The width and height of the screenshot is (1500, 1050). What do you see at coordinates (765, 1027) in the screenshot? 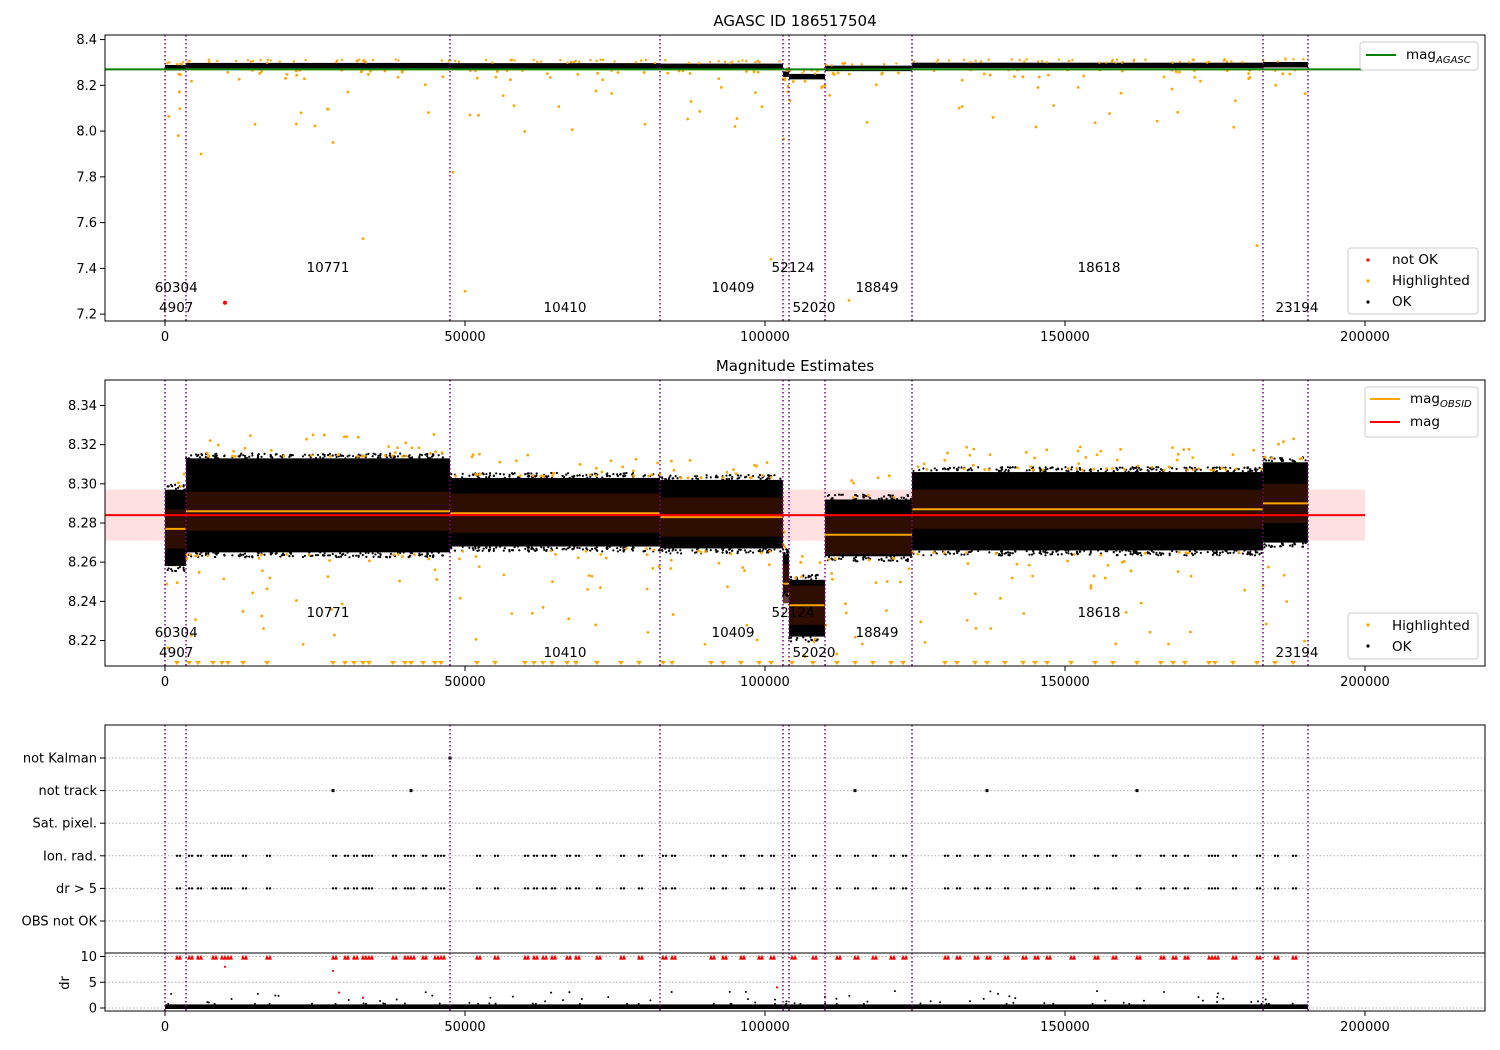
I see `dr-xtick-label: 100000` at bounding box center [765, 1027].